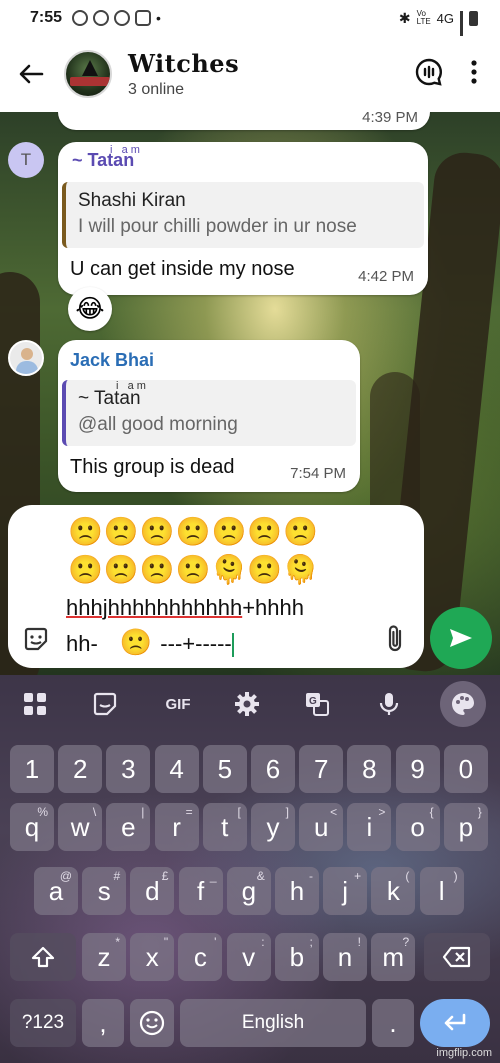 Image resolution: width=500 pixels, height=1063 pixels. I want to click on key-g-hint: &, so click(260, 876).